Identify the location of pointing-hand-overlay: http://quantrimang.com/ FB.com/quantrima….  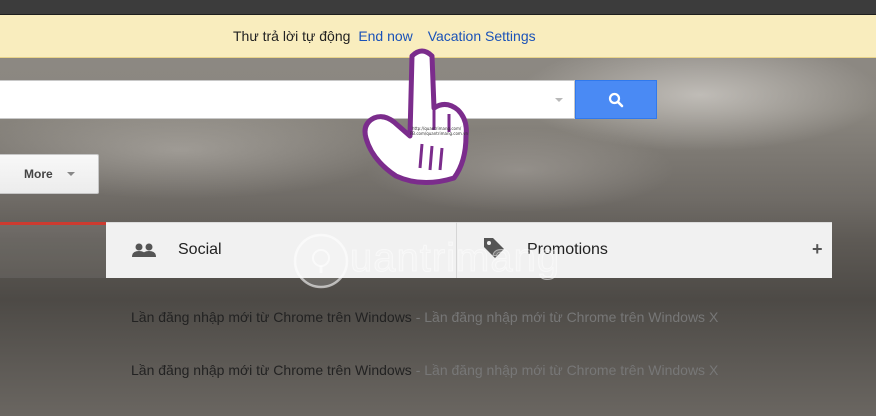
(420, 119).